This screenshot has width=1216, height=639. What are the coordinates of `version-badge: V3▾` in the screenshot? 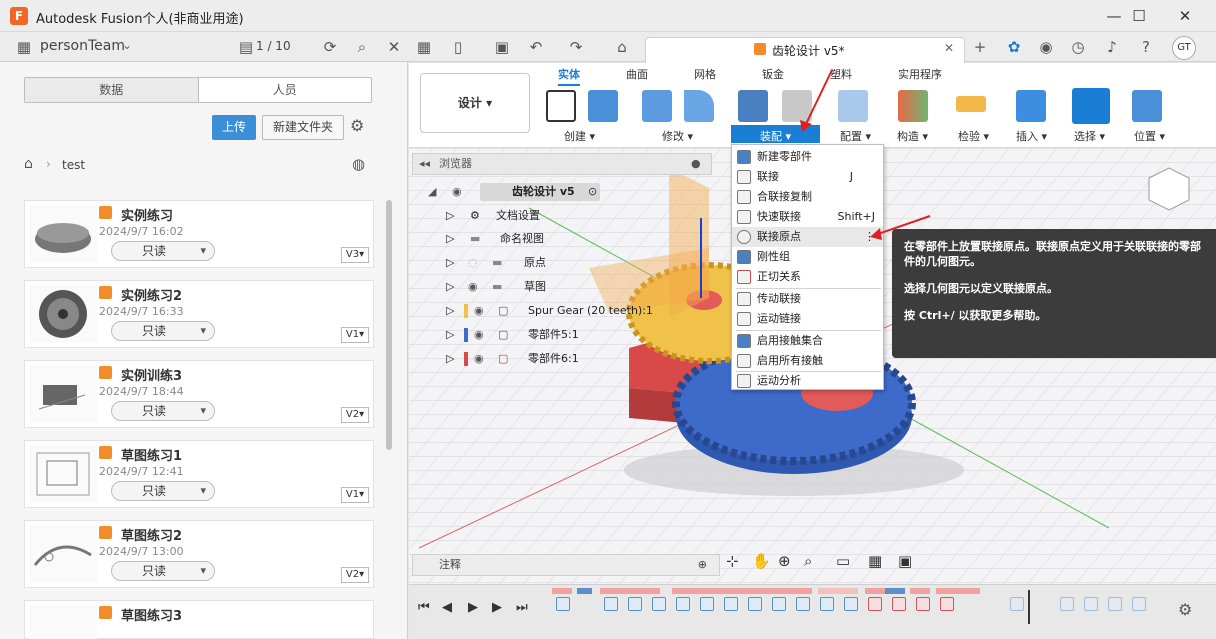 It's located at (355, 255).